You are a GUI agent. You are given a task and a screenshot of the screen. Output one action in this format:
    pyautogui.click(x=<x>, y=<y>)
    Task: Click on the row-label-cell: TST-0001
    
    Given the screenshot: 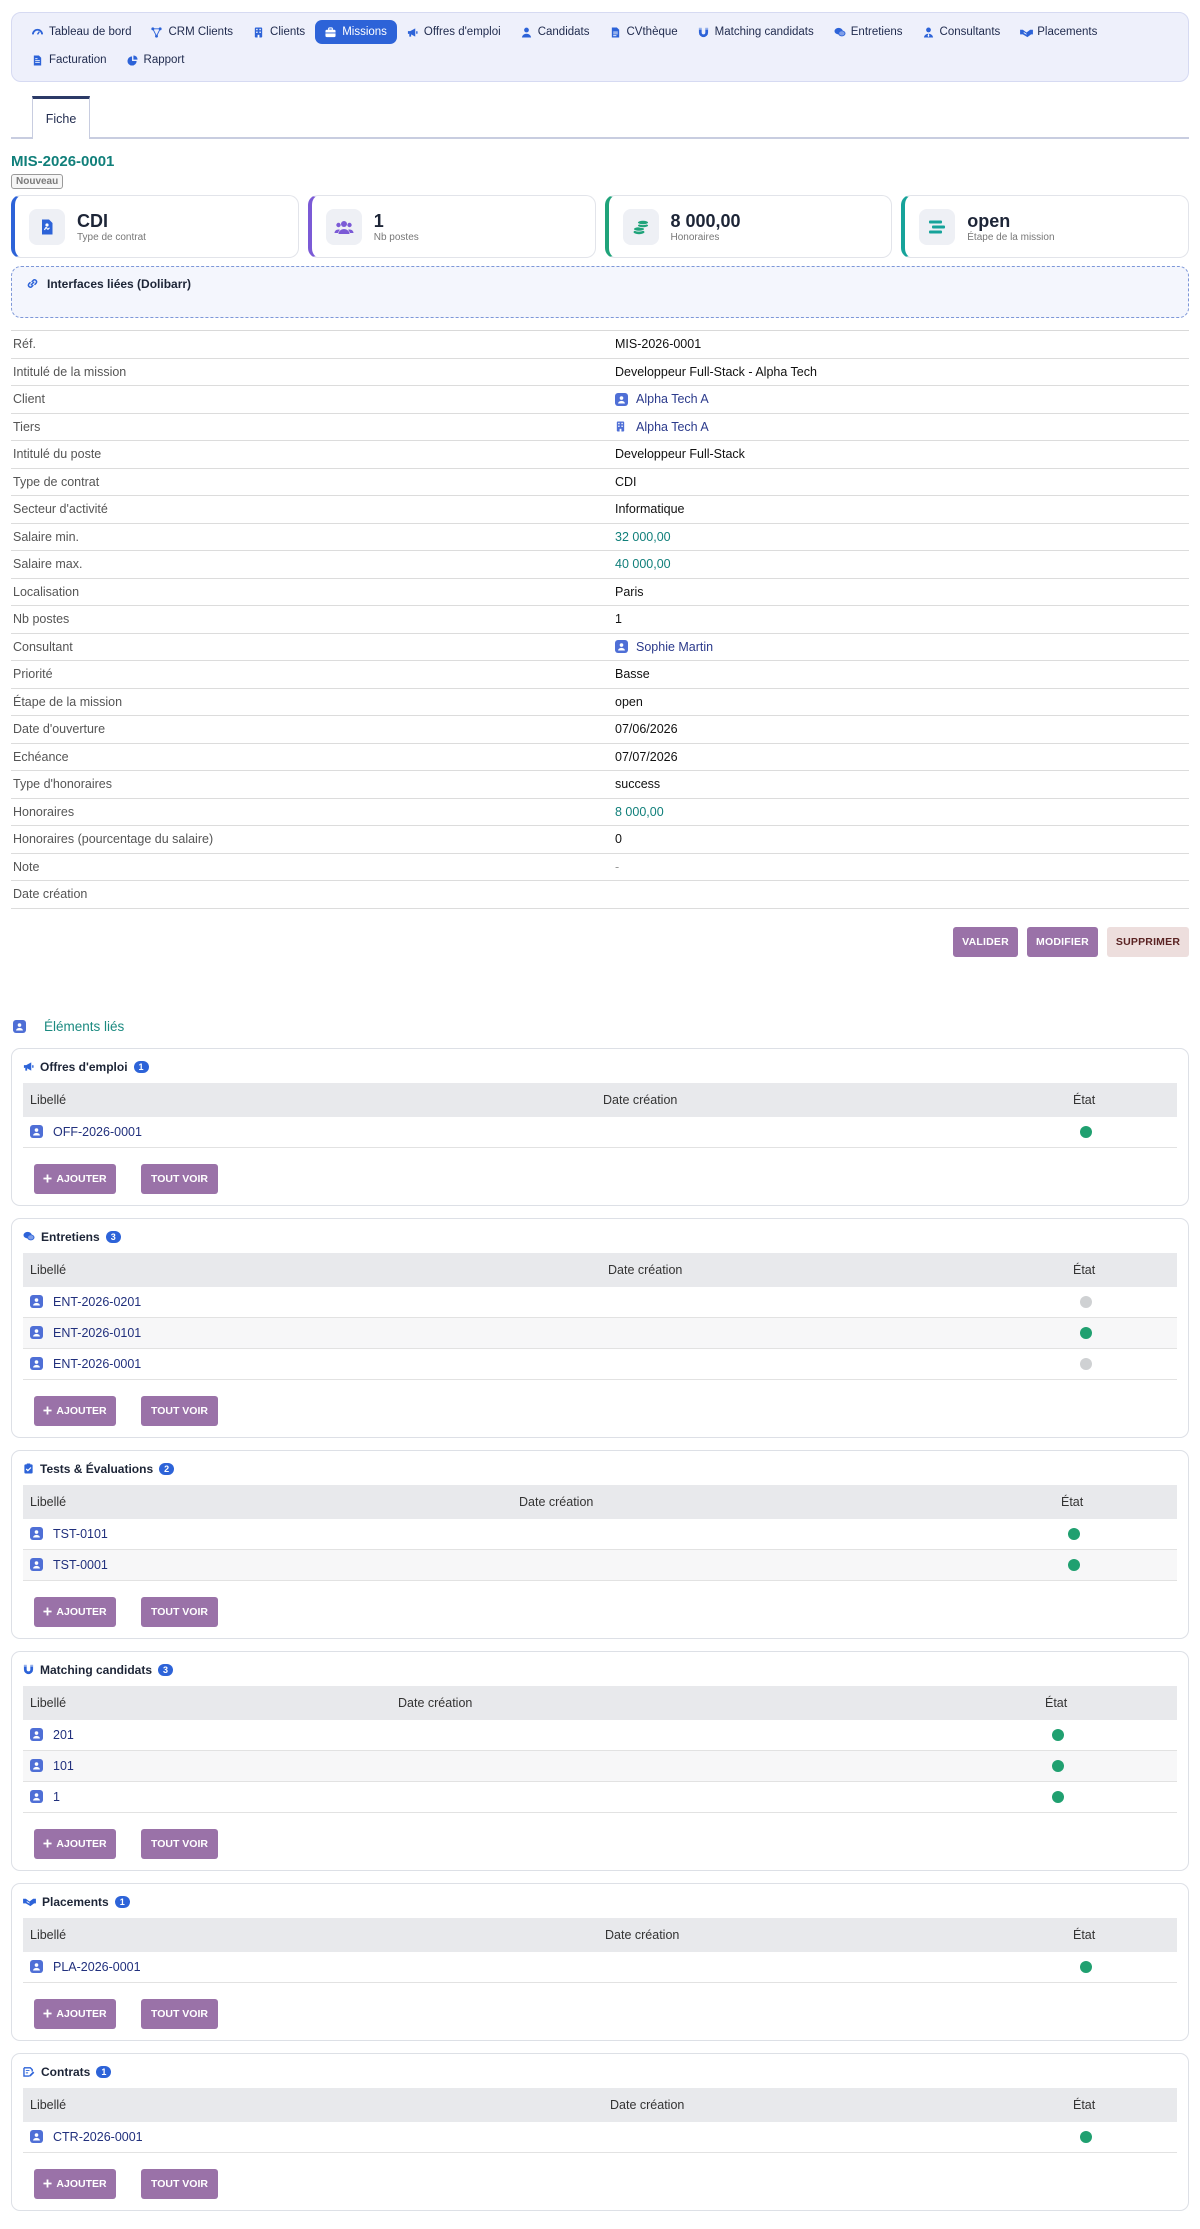 What is the action you would take?
    pyautogui.click(x=271, y=1565)
    